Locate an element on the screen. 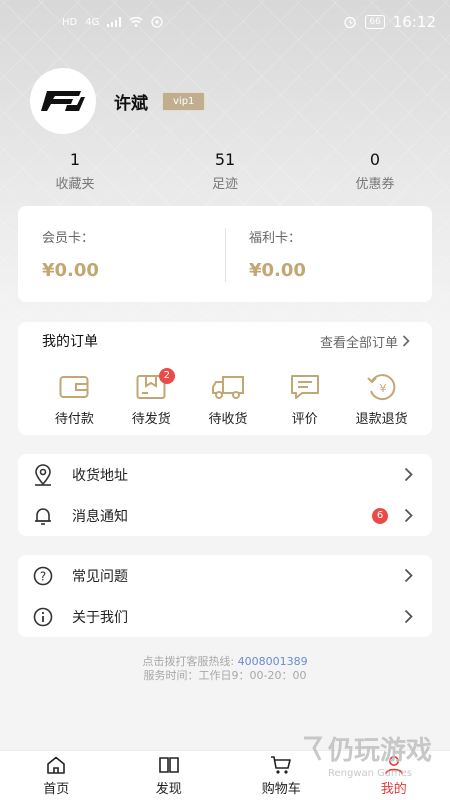 Image resolution: width=450 pixels, height=800 pixels. orders-card: 我的订单 查看全部订单 待付款 2 待发货 待收货 评价 ¥ 退款退货 is located at coordinates (225, 378).